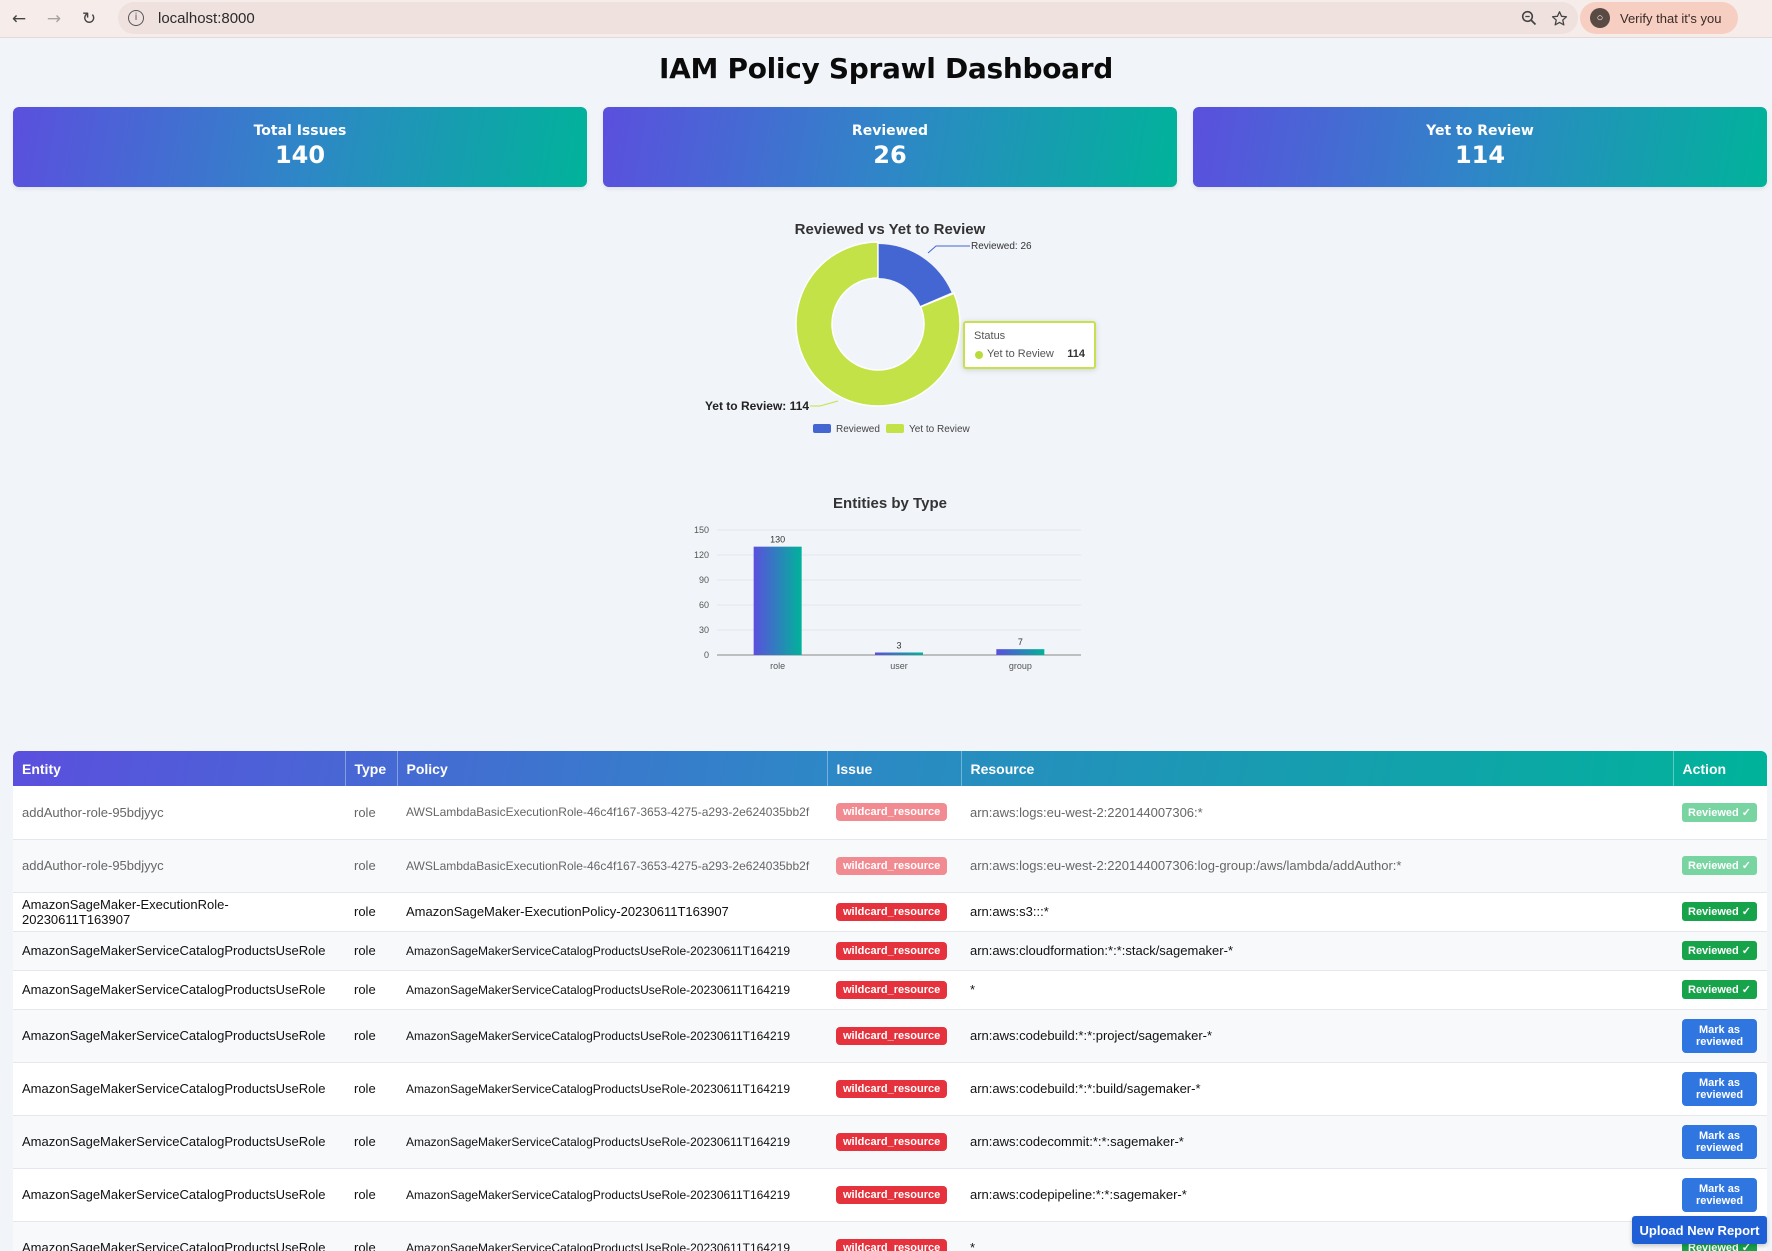 This screenshot has width=1772, height=1251. I want to click on stat-card-reviewed: Reviewed 26, so click(890, 147).